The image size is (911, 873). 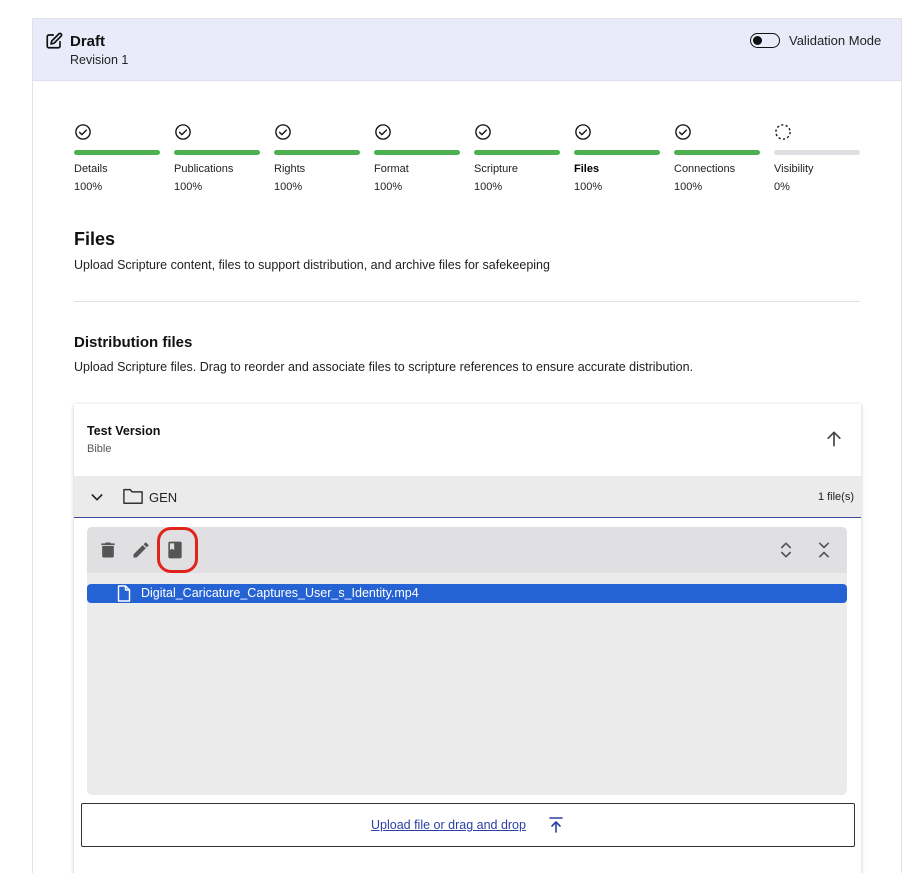 I want to click on toggle-knob, so click(x=757, y=40).